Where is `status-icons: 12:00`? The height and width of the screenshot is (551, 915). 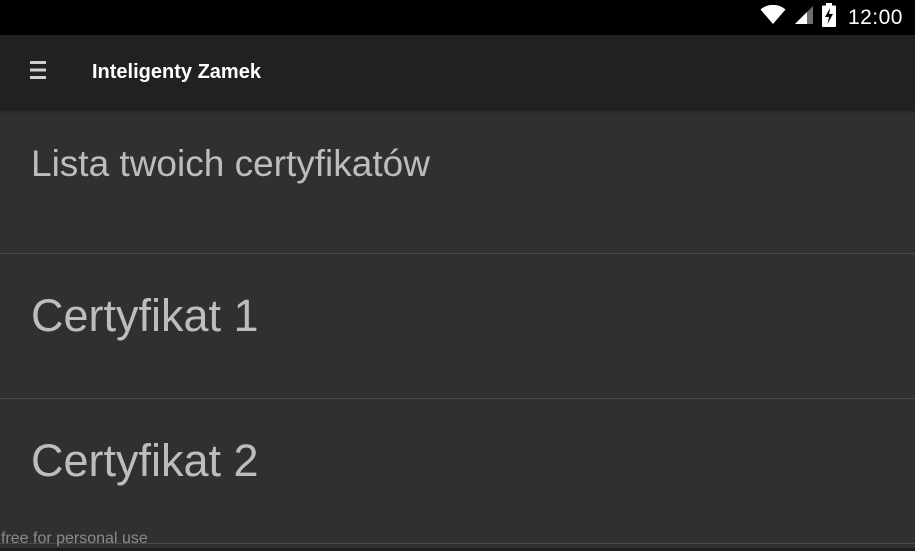 status-icons: 12:00 is located at coordinates (831, 17).